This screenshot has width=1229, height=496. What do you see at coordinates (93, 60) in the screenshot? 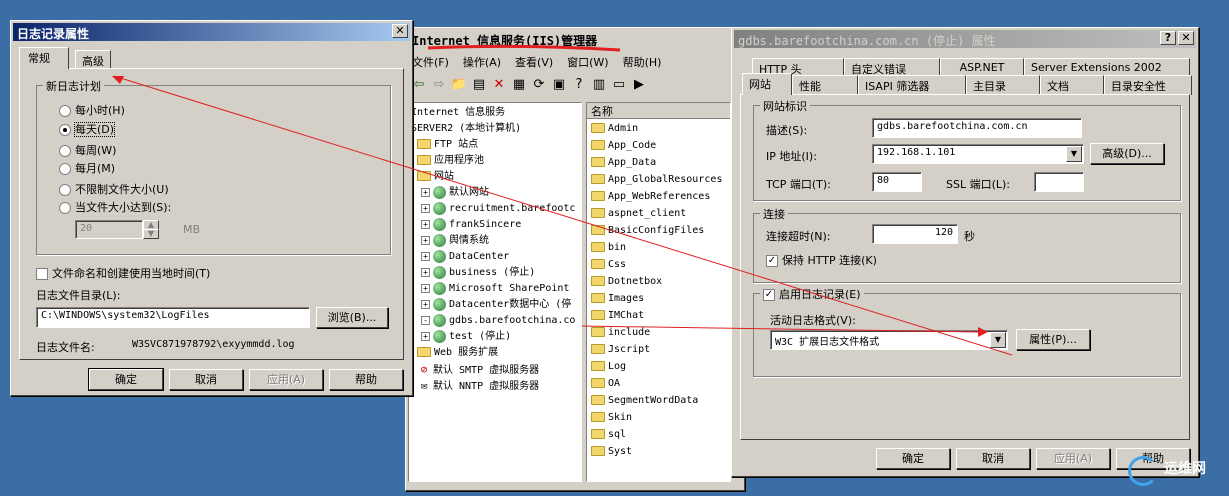
I see `tab-advanced: 高级` at bounding box center [93, 60].